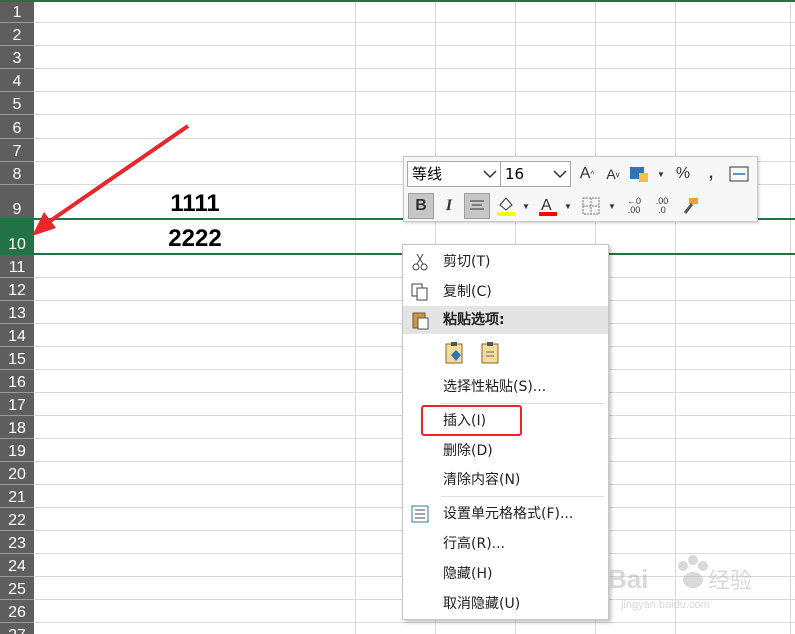  I want to click on paste-formatting-icon, so click(454, 353).